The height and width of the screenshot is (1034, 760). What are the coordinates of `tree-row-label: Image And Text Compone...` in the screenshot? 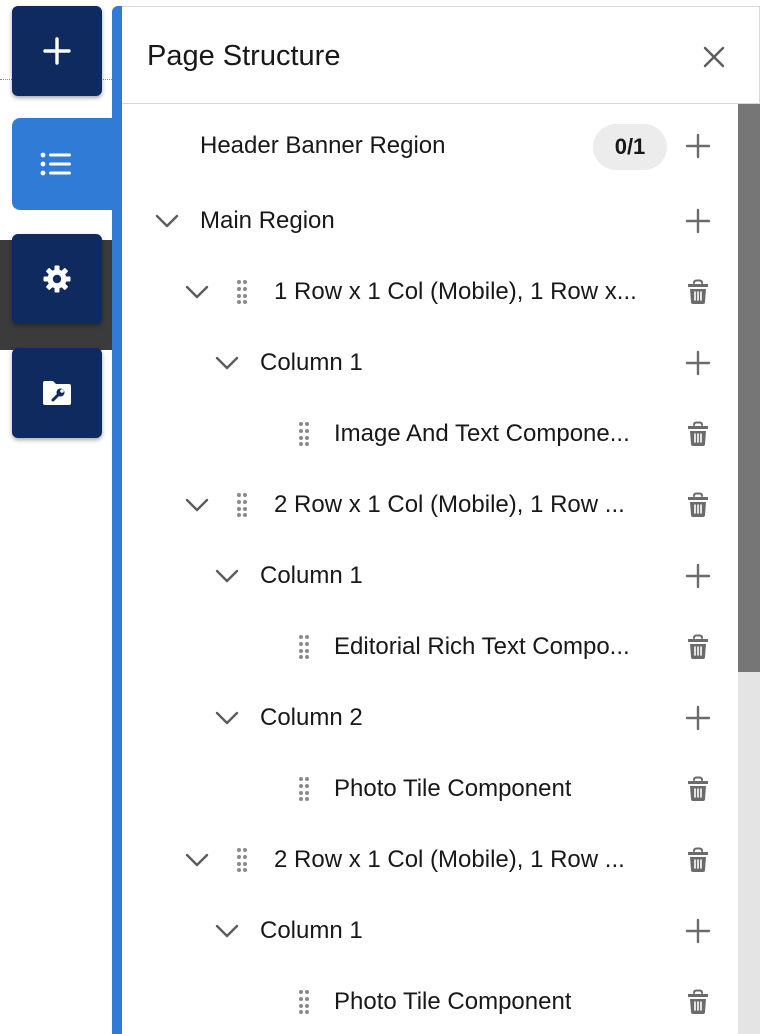 It's located at (482, 434).